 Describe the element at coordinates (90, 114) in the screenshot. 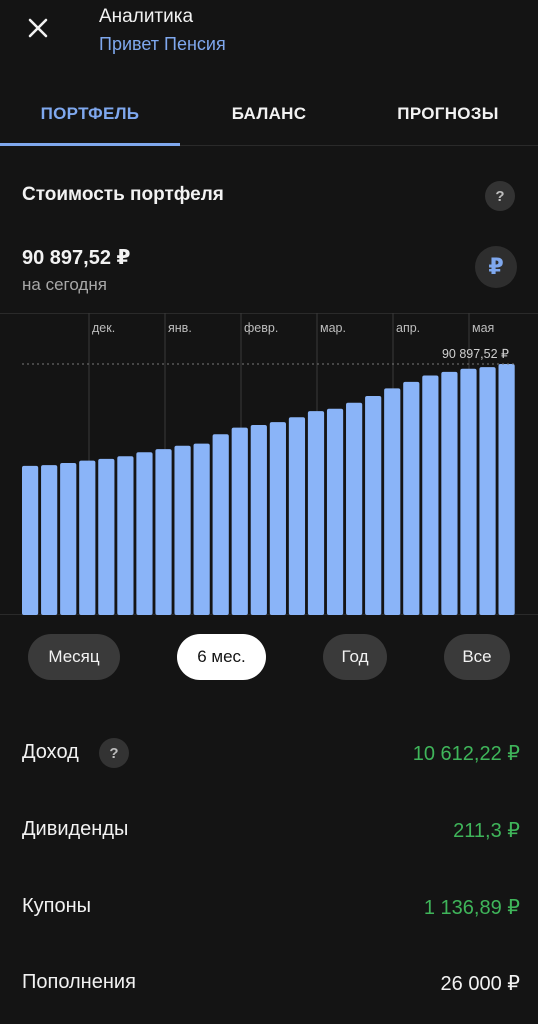

I see `tab-portfolio: ПОРТФЕЛЬ` at that location.